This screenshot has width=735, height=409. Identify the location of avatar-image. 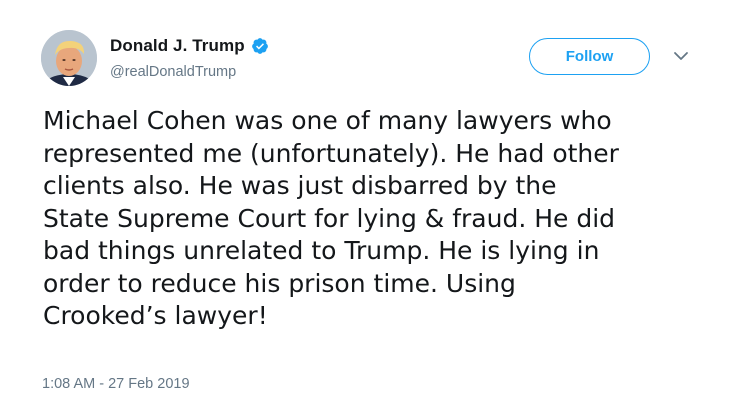
(69, 58).